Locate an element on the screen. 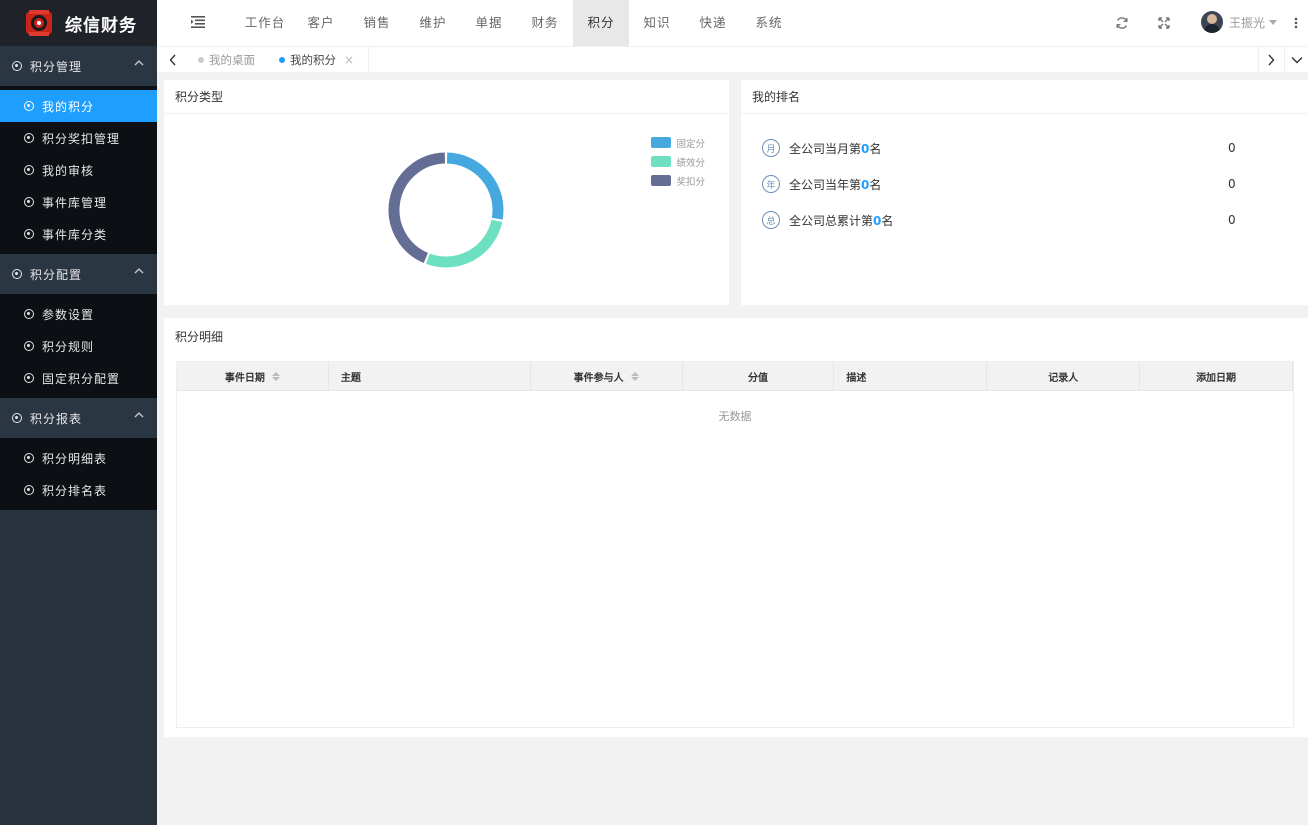 The height and width of the screenshot is (825, 1308). donut-slice-奖扣分 is located at coordinates (417, 208).